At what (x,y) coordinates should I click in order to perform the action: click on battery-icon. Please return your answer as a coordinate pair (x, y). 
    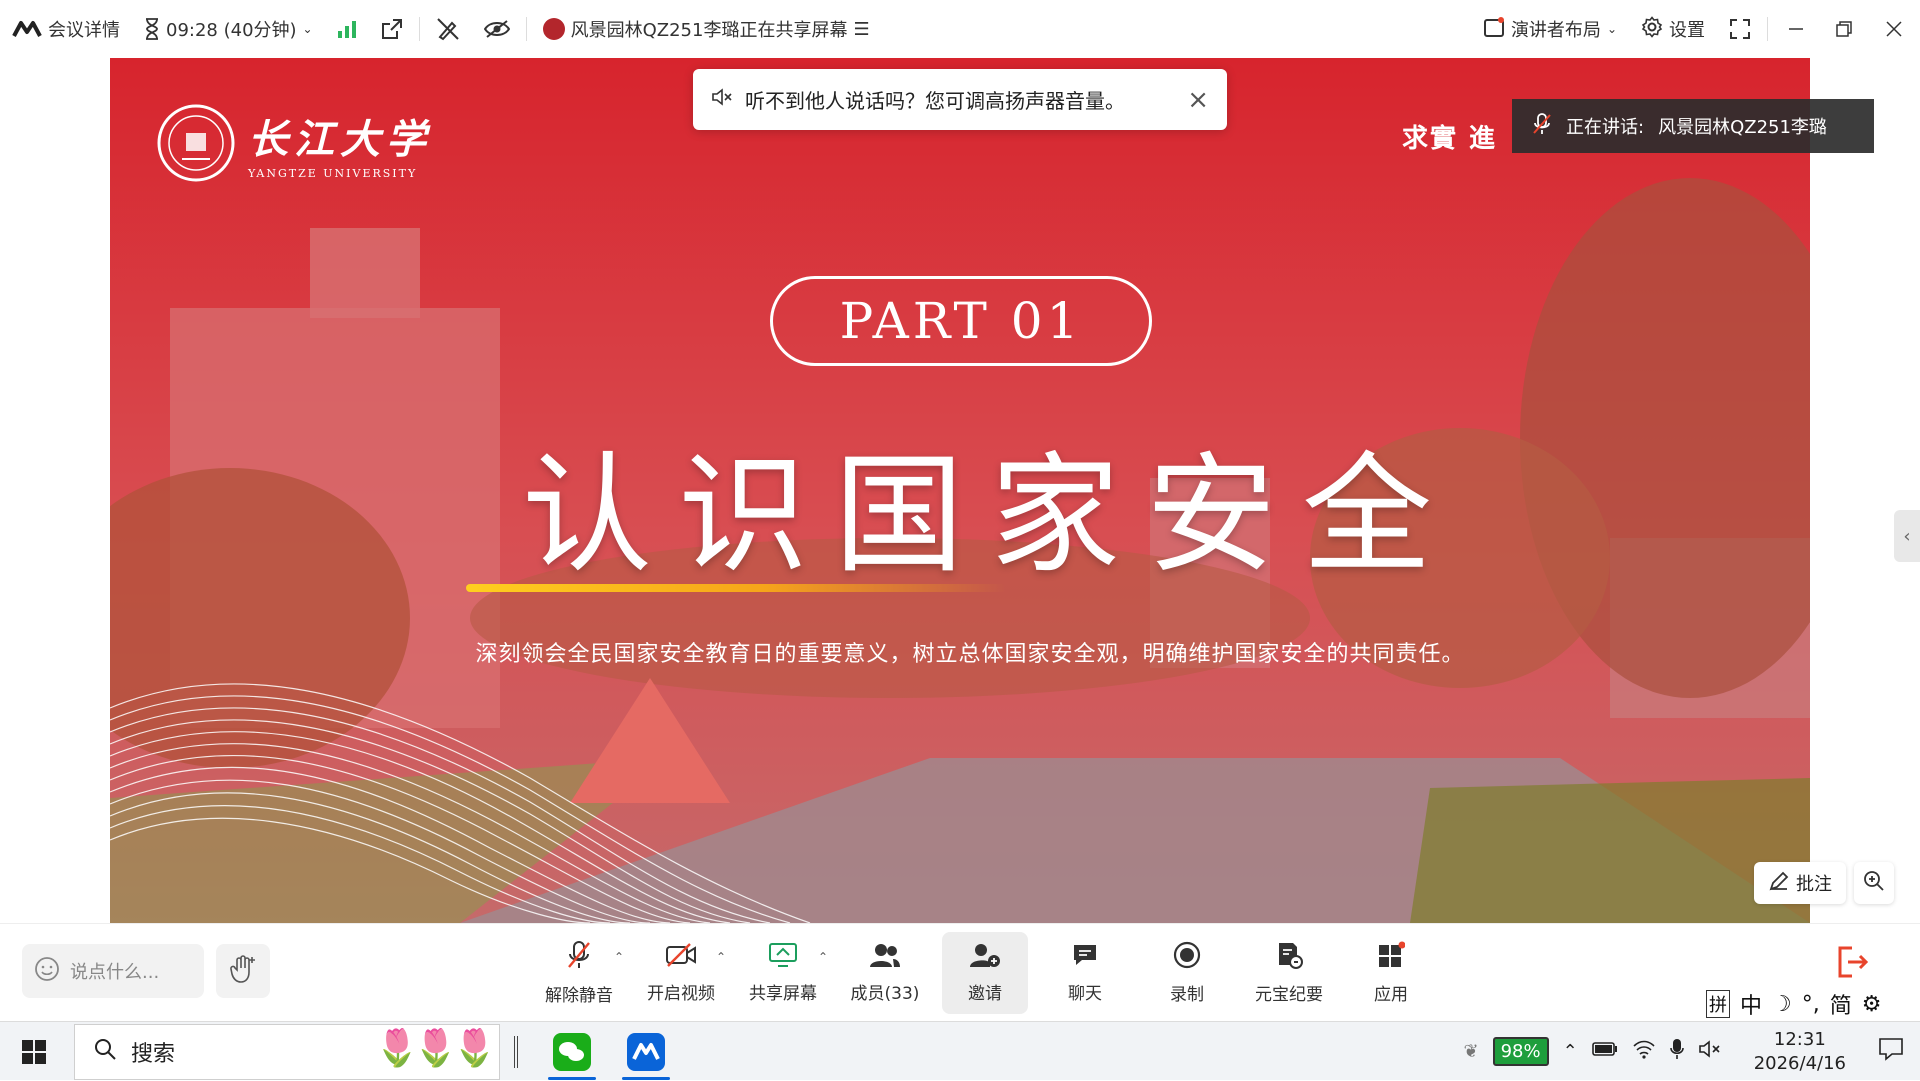
    Looking at the image, I should click on (1605, 1051).